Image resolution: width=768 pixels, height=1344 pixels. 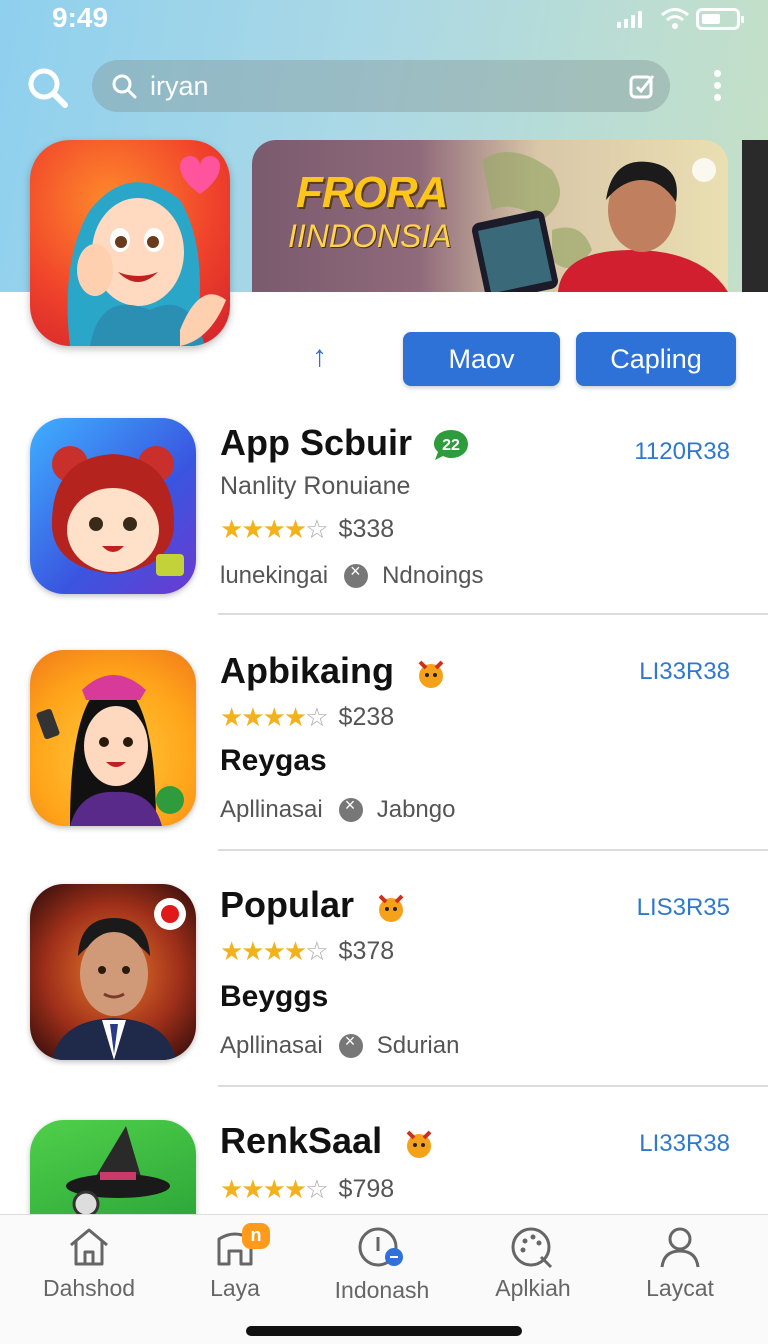 What do you see at coordinates (89, 1247) in the screenshot?
I see `home-icon` at bounding box center [89, 1247].